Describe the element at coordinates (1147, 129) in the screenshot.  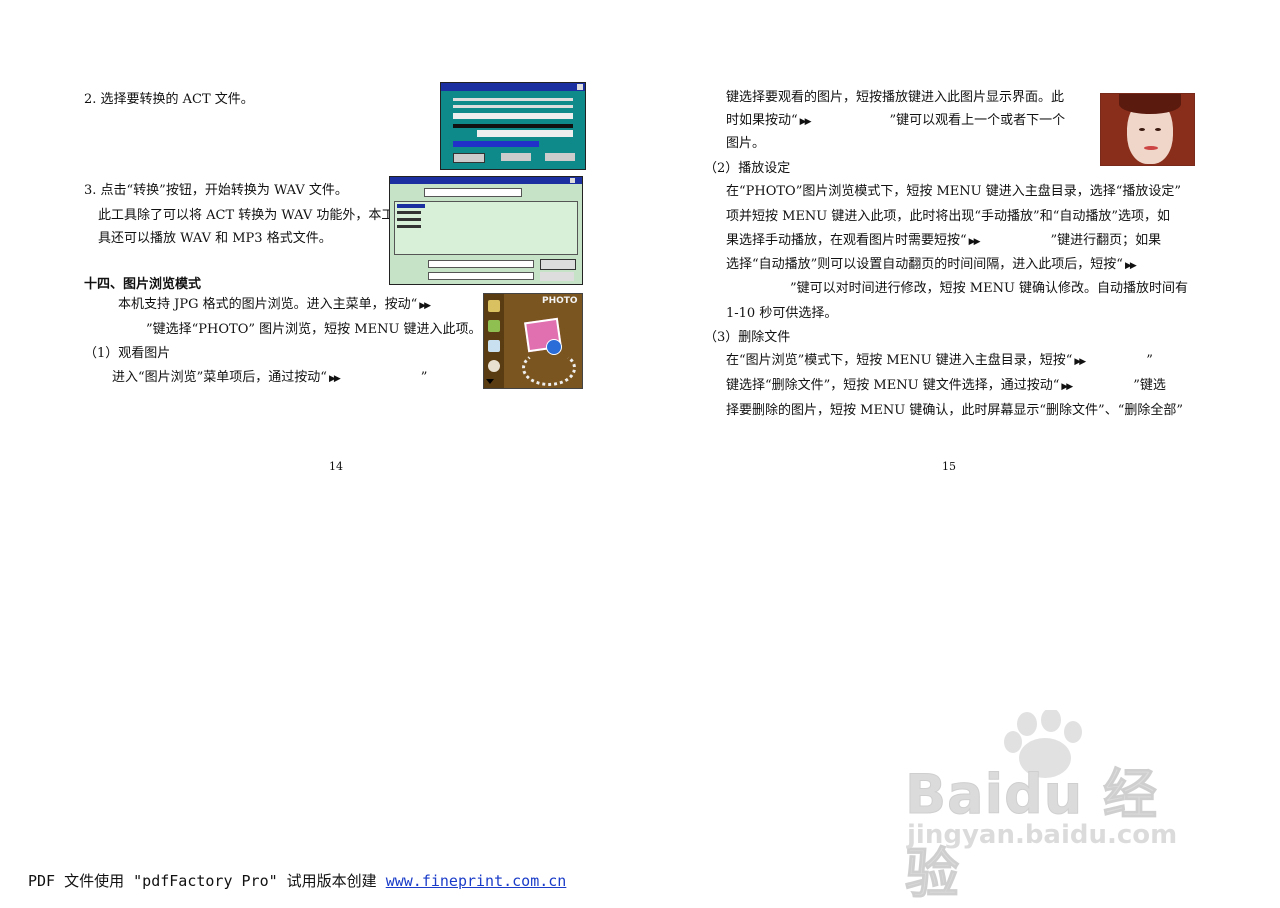
I see `portrait-photo` at that location.